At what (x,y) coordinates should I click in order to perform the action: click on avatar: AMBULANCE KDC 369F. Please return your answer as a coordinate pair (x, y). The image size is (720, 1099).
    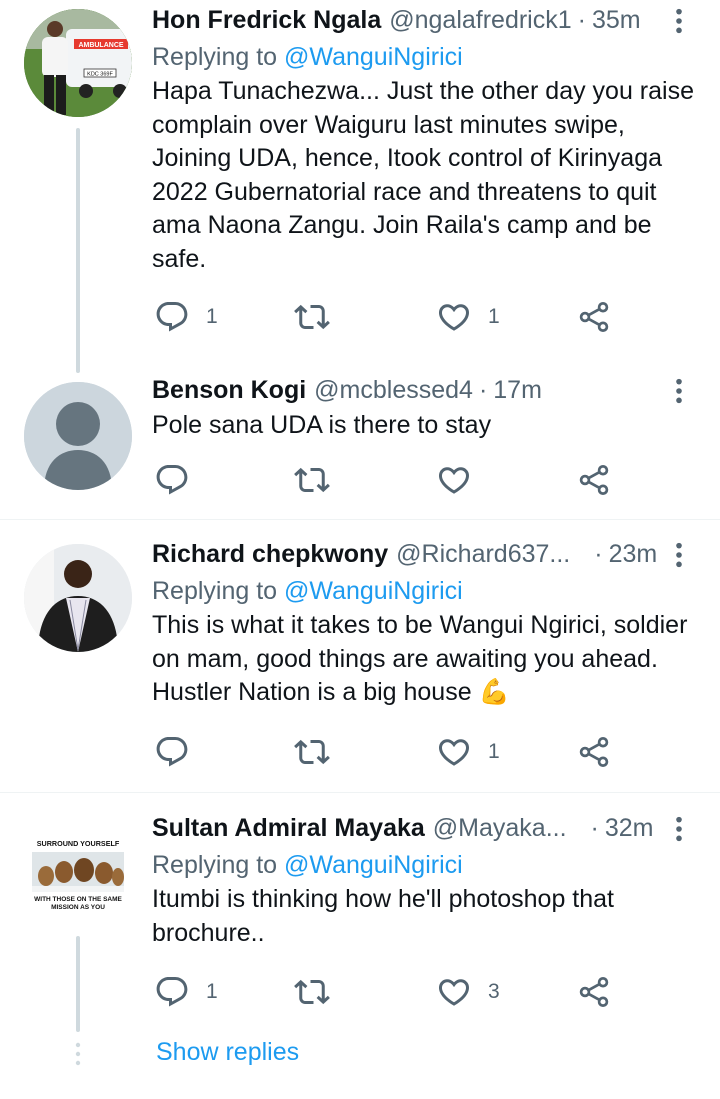
    Looking at the image, I should click on (78, 63).